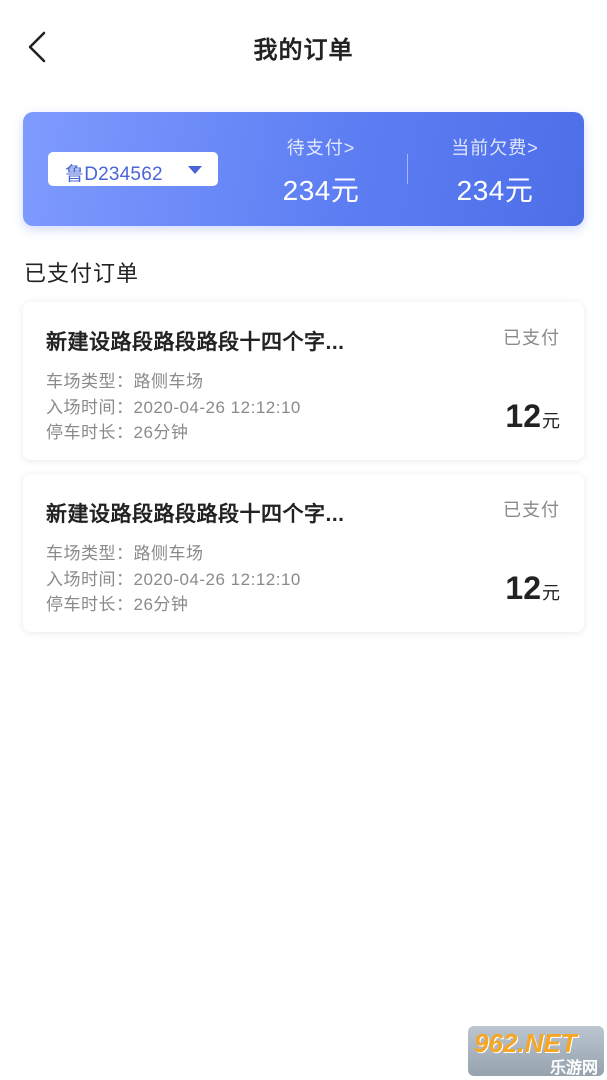 This screenshot has width=607, height=1080. What do you see at coordinates (321, 171) in the screenshot?
I see `pending-payment-link: 待支付> 234元` at bounding box center [321, 171].